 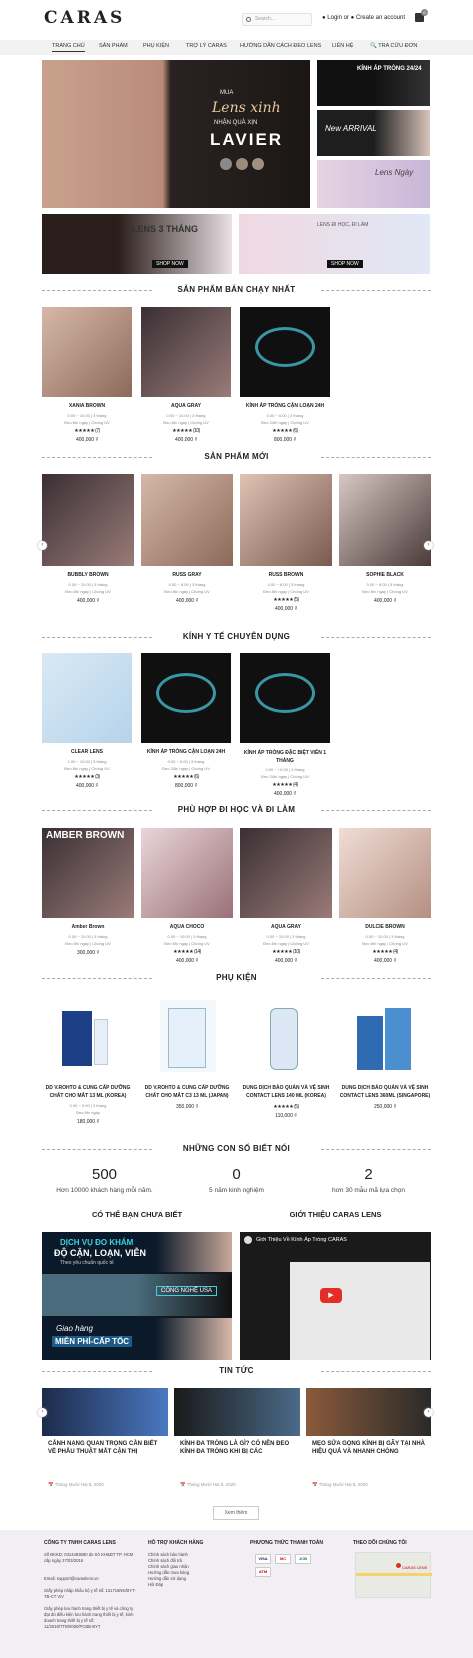 I want to click on atm-icon: ATM, so click(x=263, y=1572).